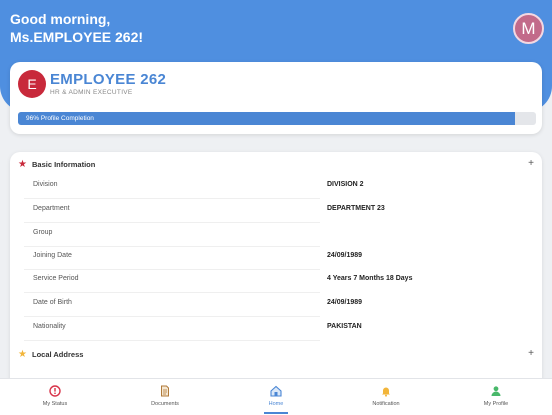  Describe the element at coordinates (60, 118) in the screenshot. I see `profile-completion-label: 96% Profile Completion` at that location.